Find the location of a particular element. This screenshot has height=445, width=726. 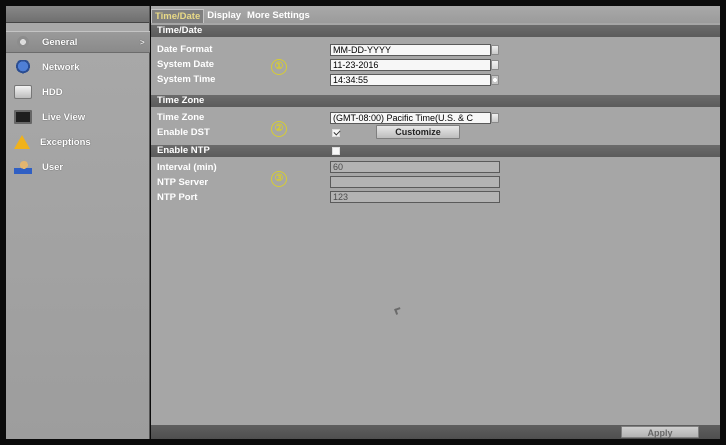

sidebar-item-label: Network is located at coordinates (61, 67).